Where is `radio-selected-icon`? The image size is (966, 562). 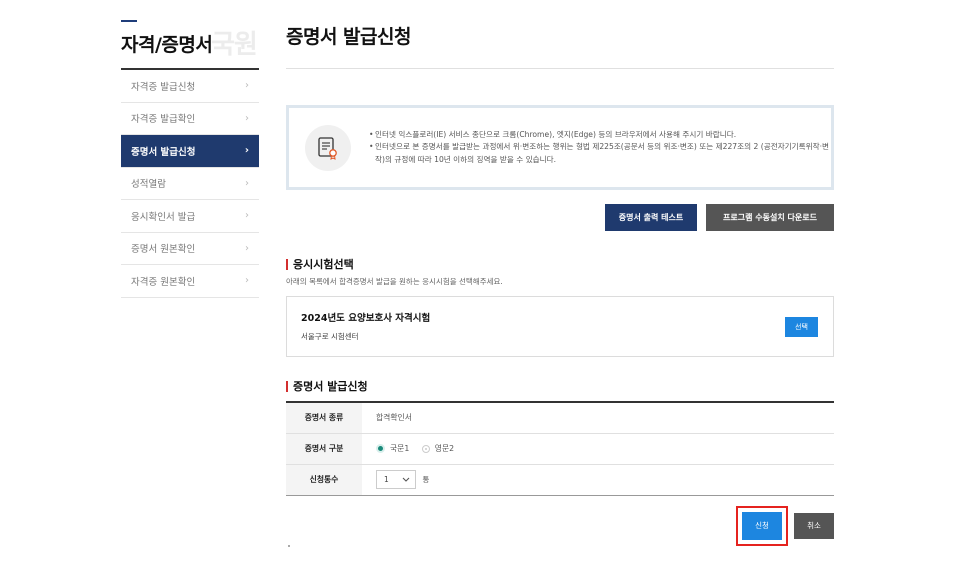
radio-selected-icon is located at coordinates (380, 448).